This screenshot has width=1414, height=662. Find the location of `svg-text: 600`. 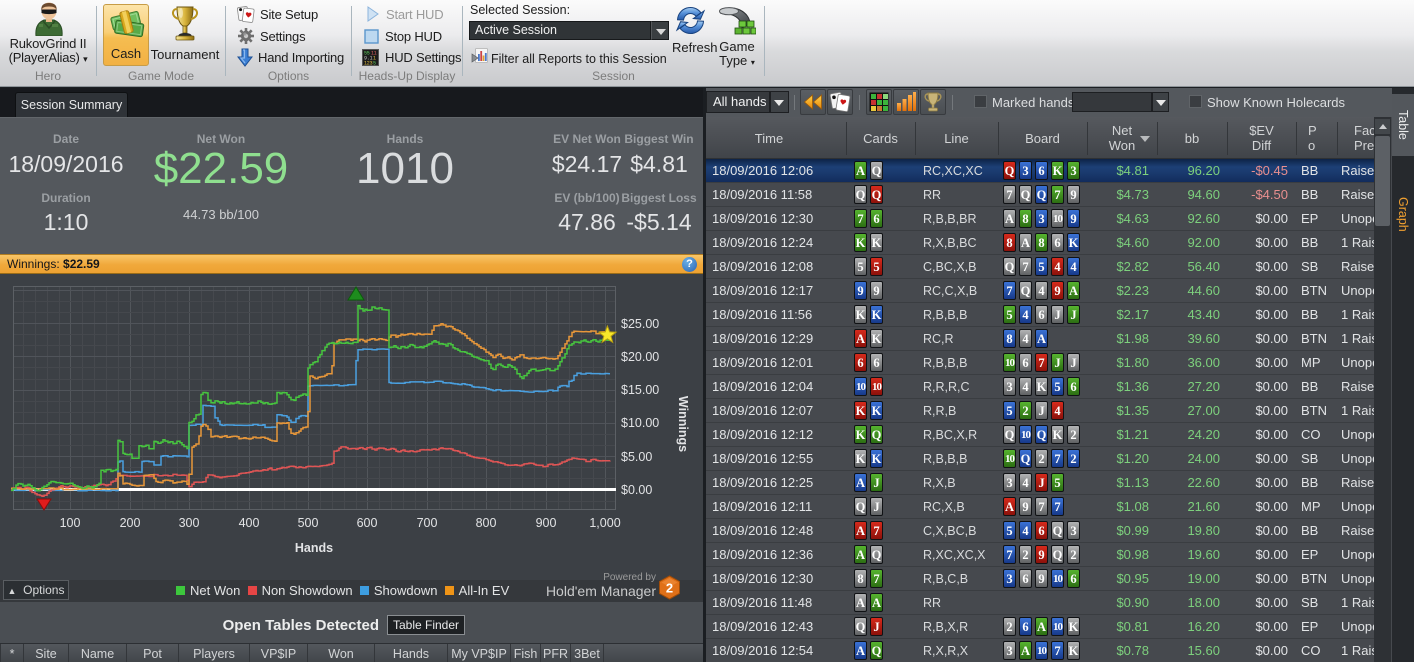

svg-text: 600 is located at coordinates (367, 523).